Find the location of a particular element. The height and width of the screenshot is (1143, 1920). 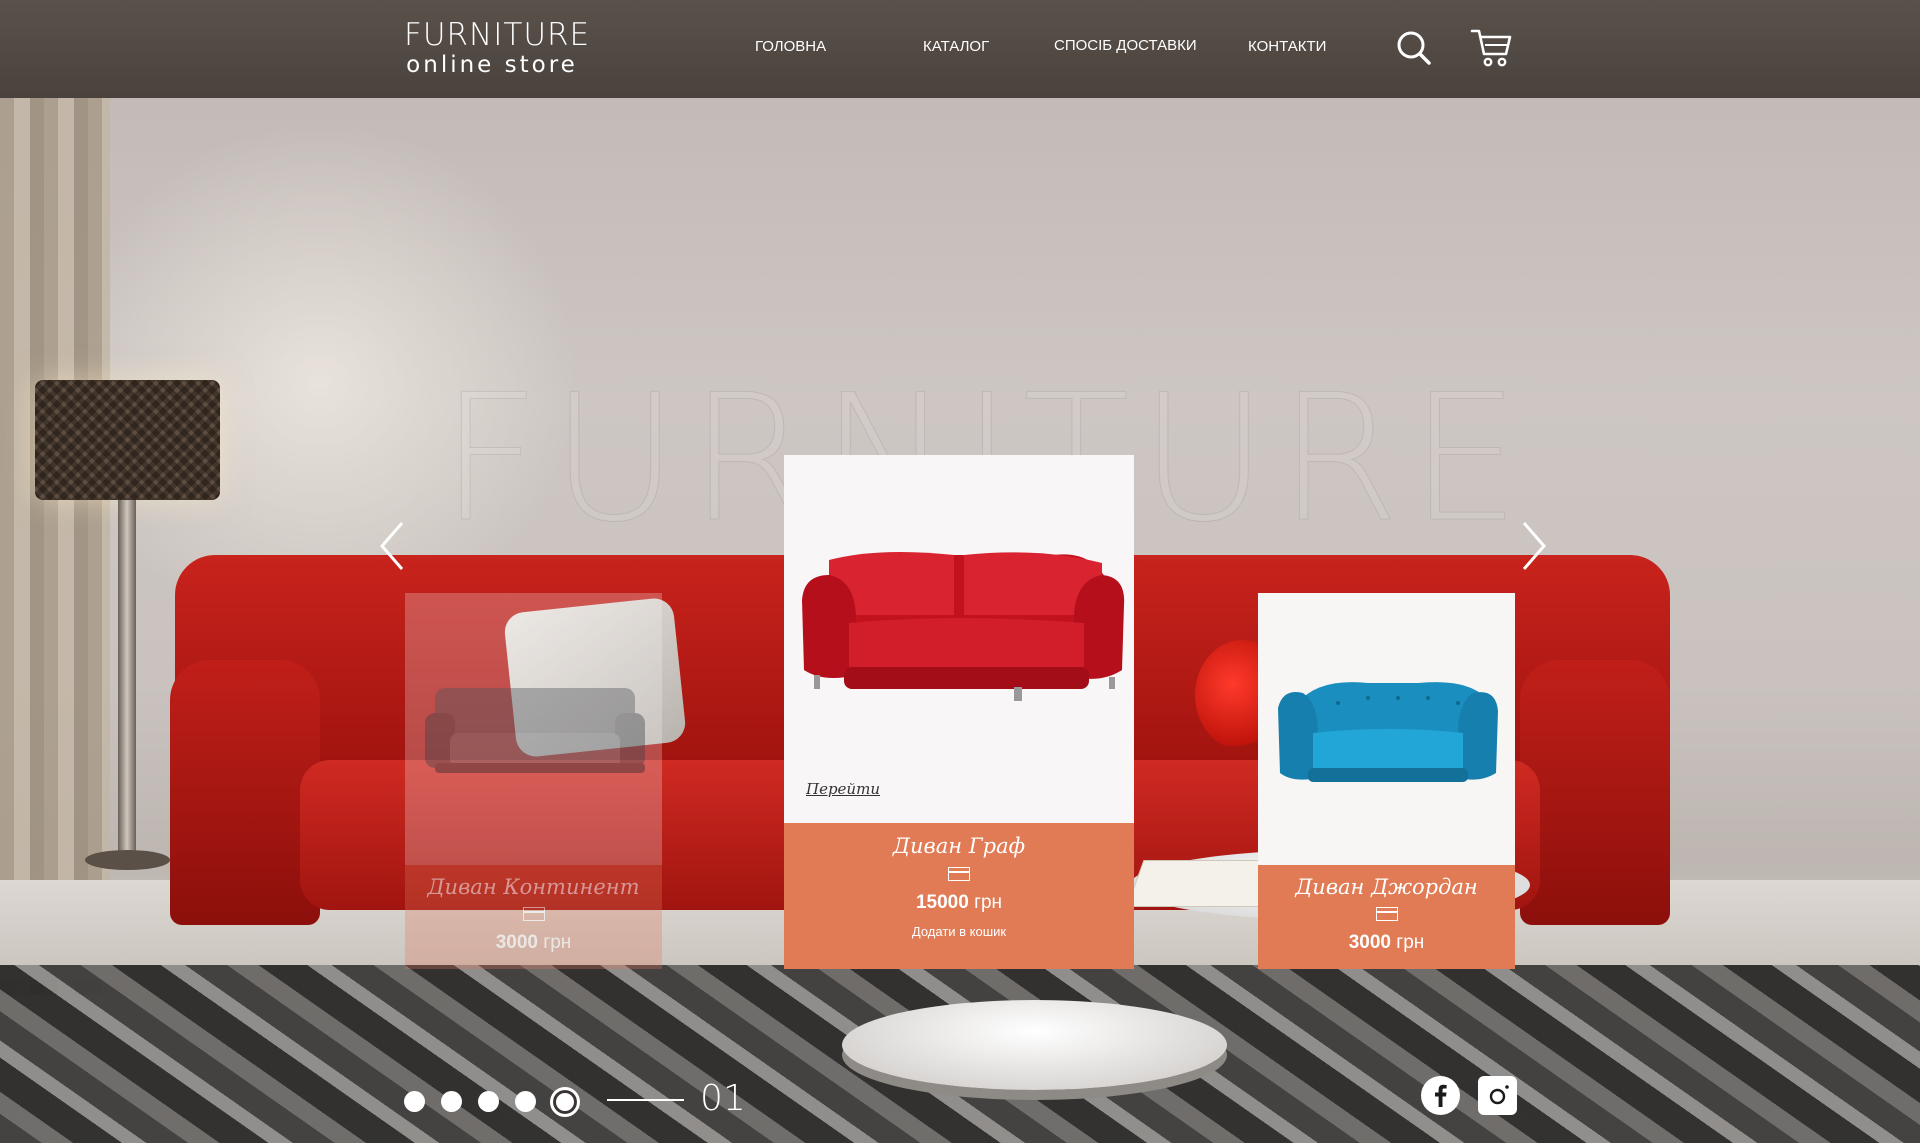

book is located at coordinates (1201, 883).